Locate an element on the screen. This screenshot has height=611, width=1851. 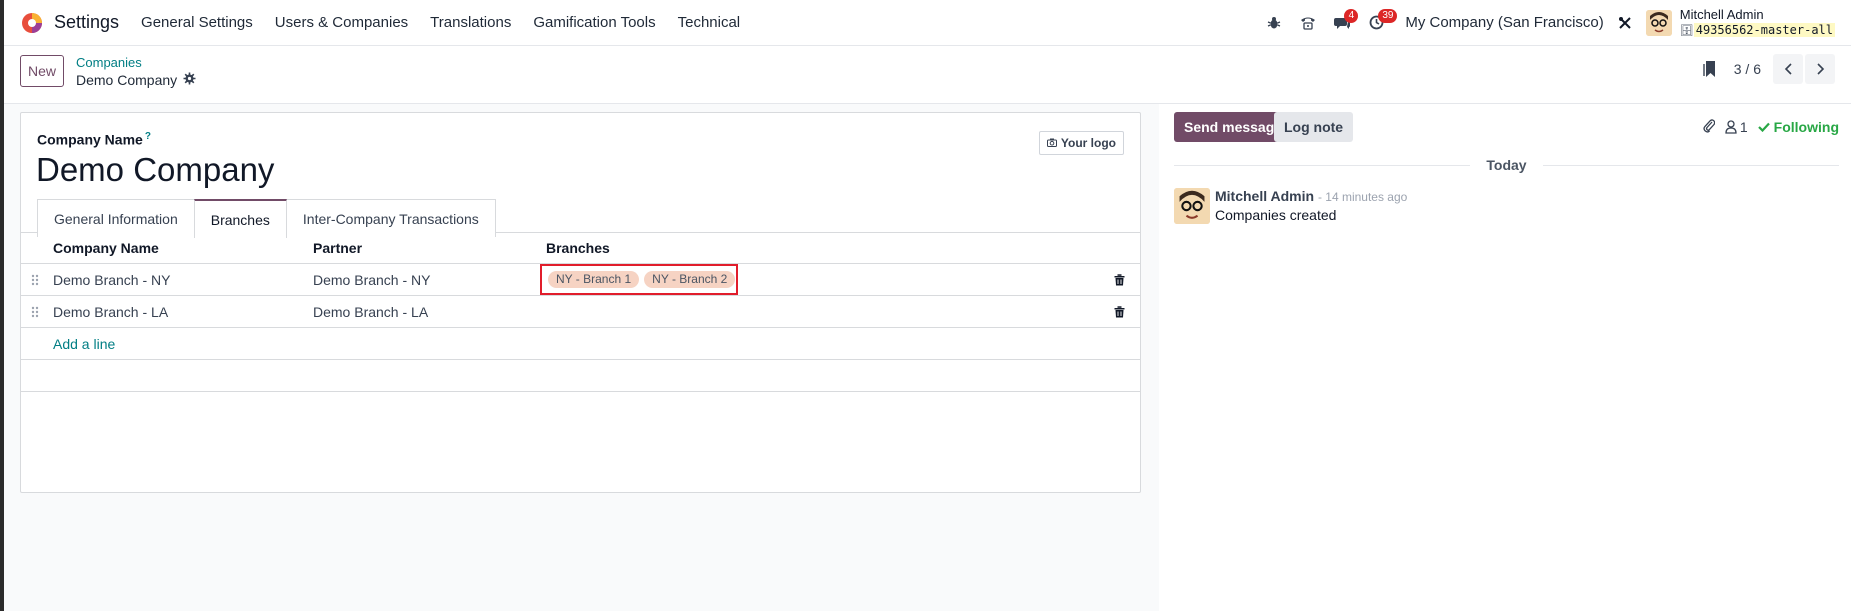
menu-users-companies: Users & Companies is located at coordinates (341, 22).